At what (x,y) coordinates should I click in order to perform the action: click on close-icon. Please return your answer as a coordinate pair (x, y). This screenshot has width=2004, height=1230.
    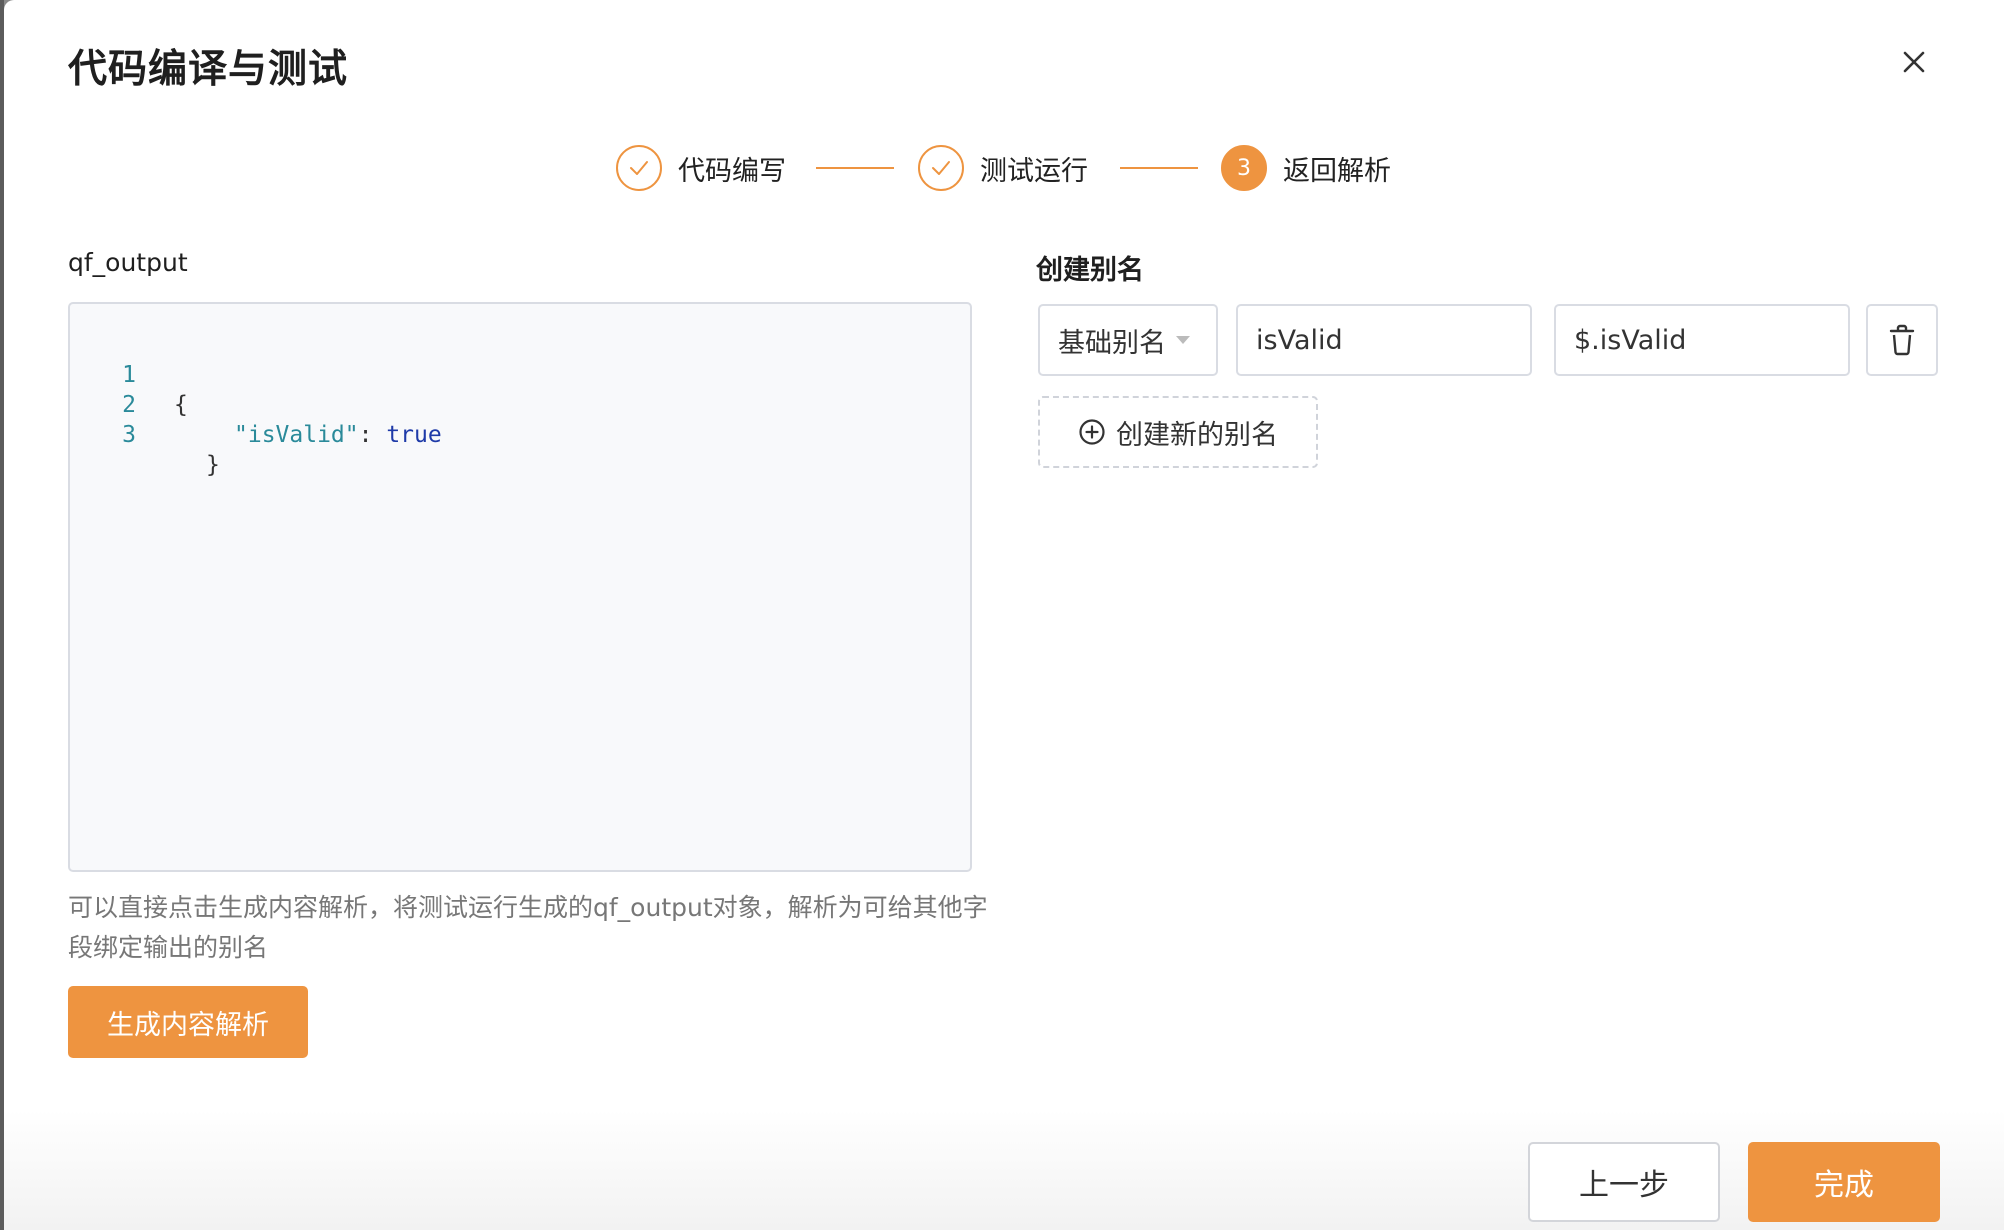
    Looking at the image, I should click on (1914, 62).